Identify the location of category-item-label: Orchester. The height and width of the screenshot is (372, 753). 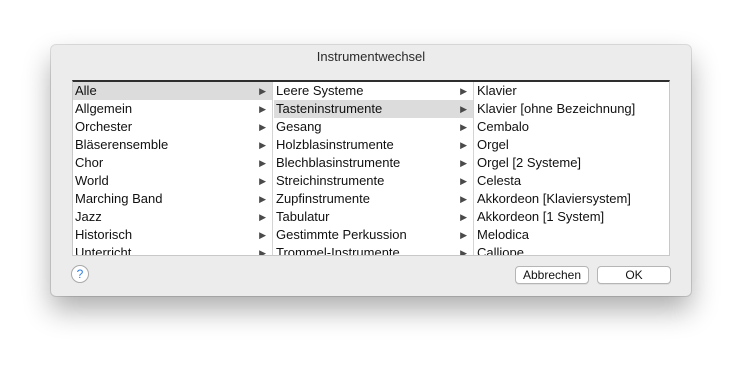
(104, 126).